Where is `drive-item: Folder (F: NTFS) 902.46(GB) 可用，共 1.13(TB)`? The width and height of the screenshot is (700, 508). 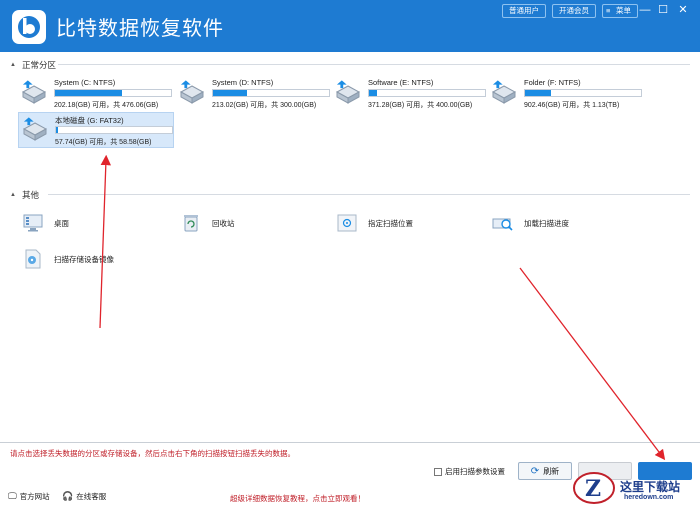
drive-item: Folder (F: NTFS) 902.46(GB) 可用，共 1.13(TB) is located at coordinates (566, 94).